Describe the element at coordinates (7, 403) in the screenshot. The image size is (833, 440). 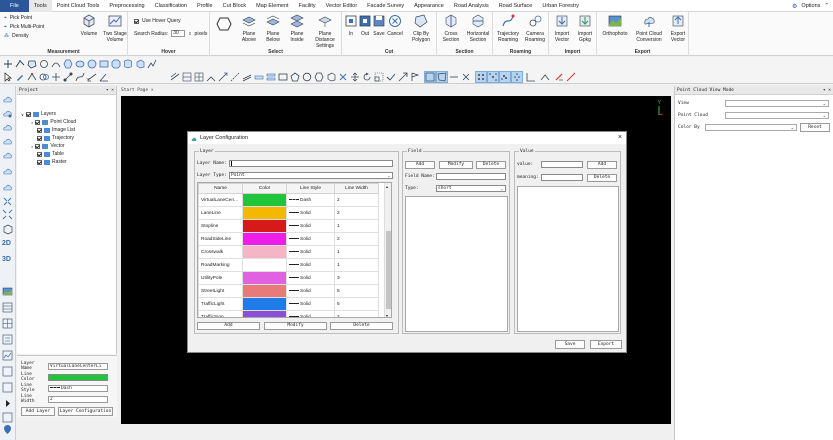
I see `collapse-arrow-icon` at that location.